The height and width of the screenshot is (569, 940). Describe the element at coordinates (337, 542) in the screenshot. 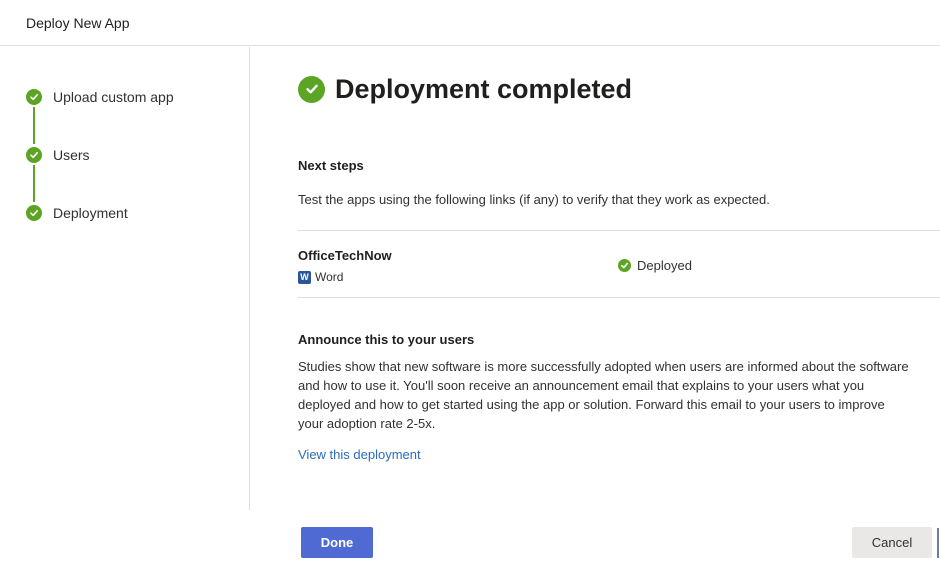

I see `done-button: Done` at that location.